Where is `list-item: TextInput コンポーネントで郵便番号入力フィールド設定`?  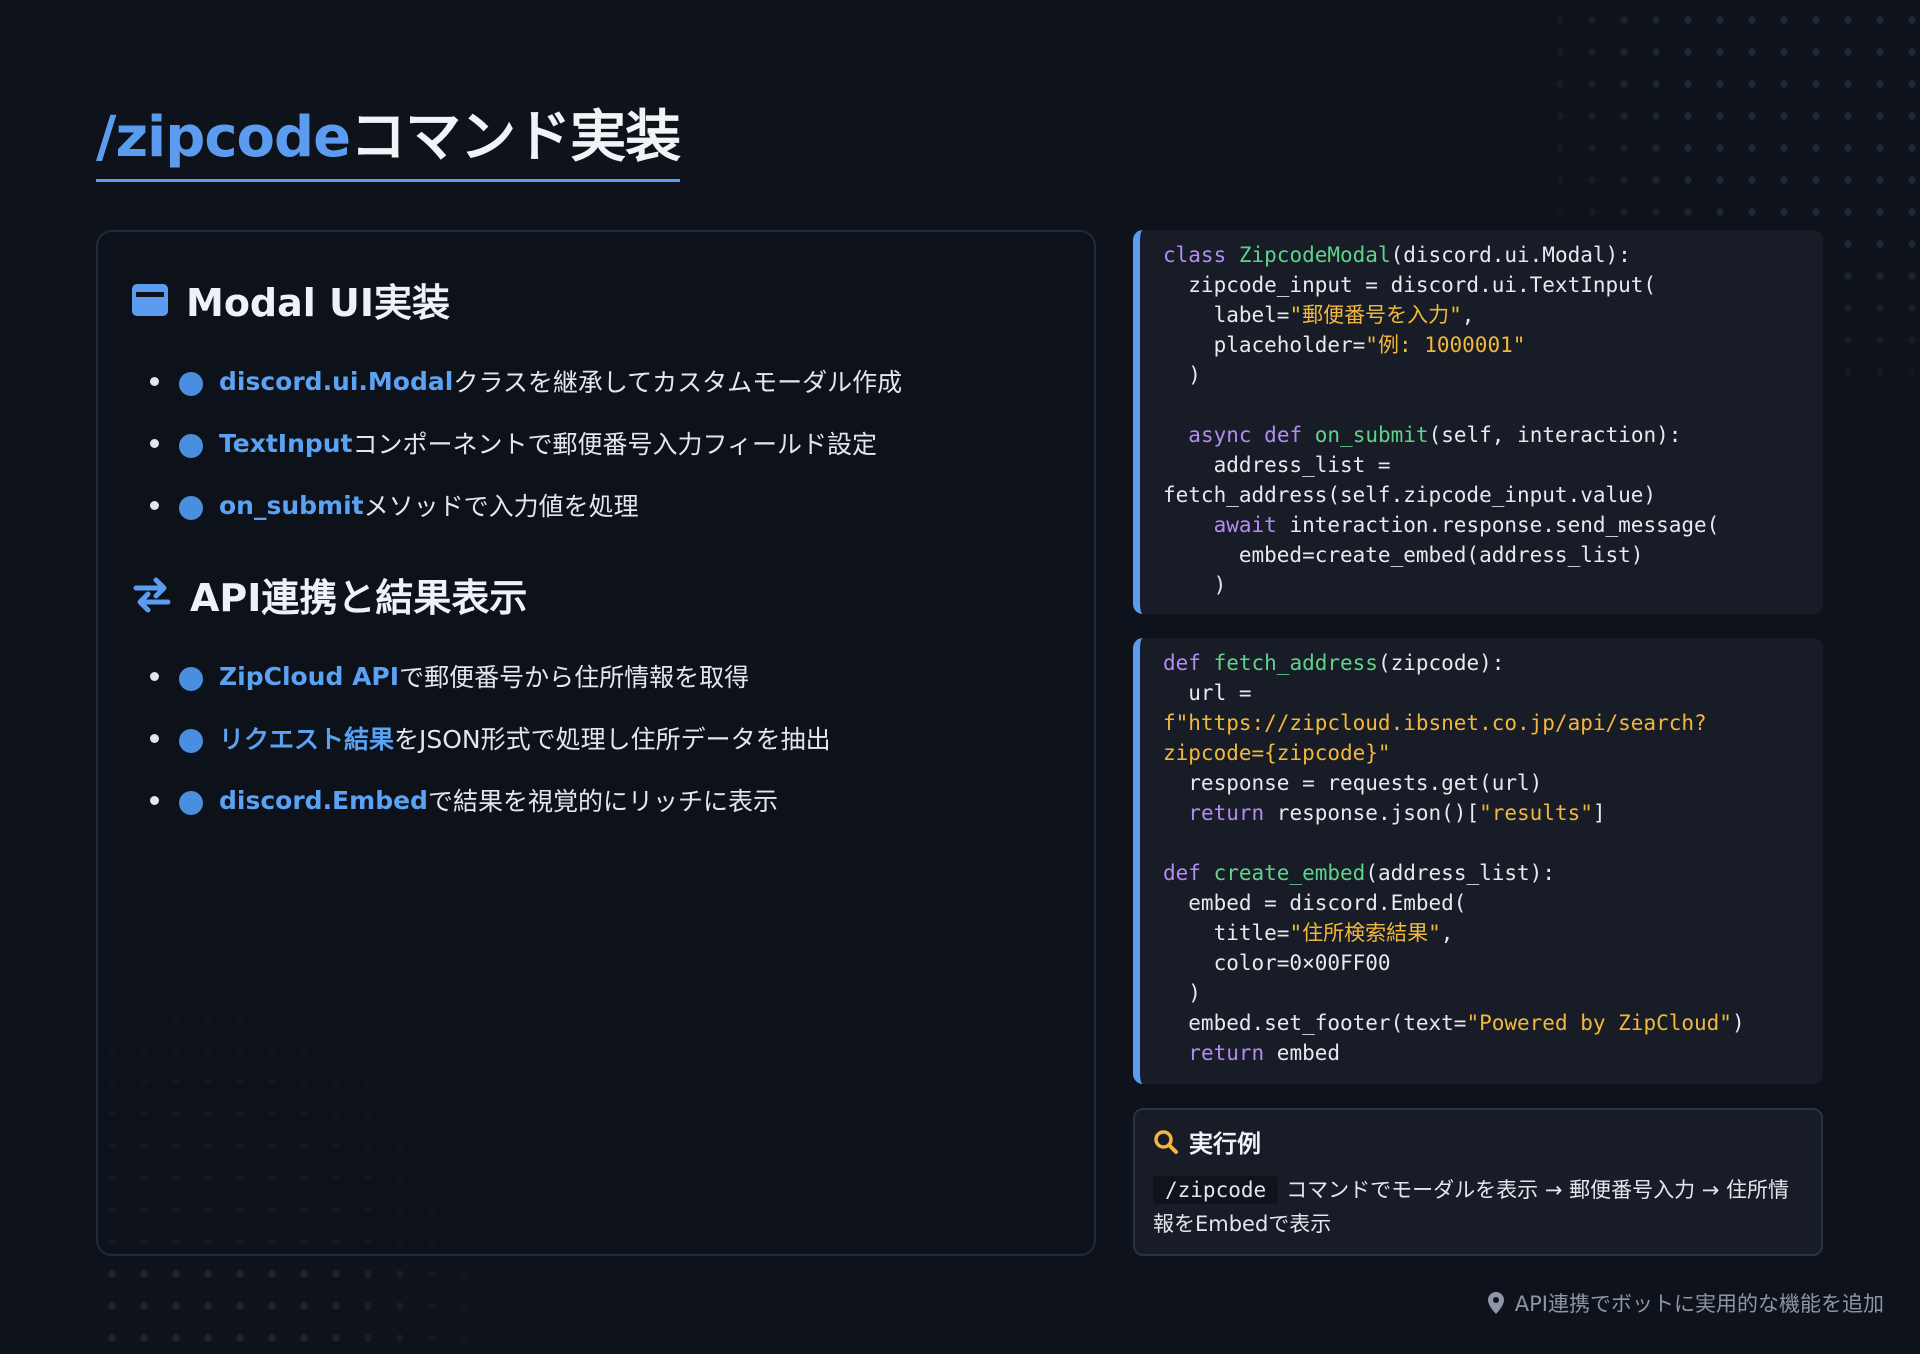 list-item: TextInput コンポーネントで郵便番号入力フィールド設定 is located at coordinates (526, 443).